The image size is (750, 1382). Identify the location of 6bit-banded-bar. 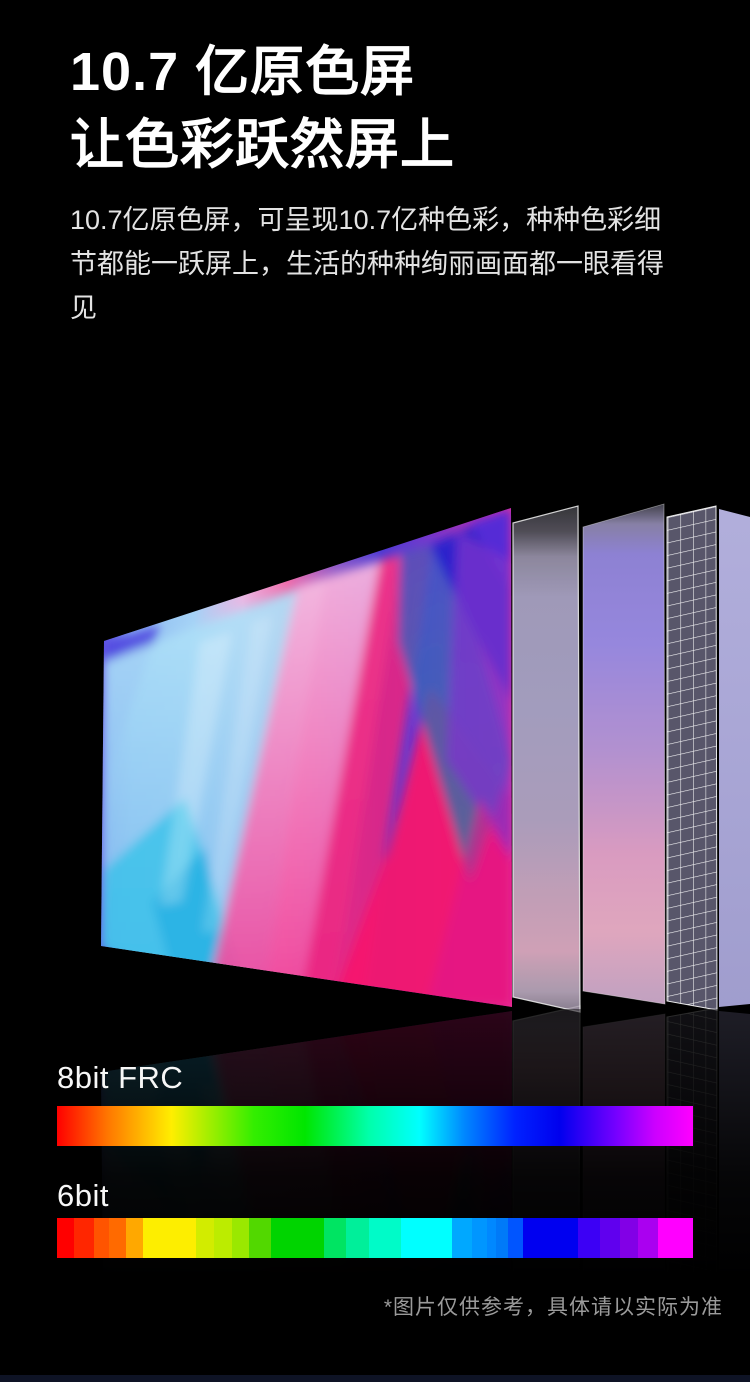
(375, 1238).